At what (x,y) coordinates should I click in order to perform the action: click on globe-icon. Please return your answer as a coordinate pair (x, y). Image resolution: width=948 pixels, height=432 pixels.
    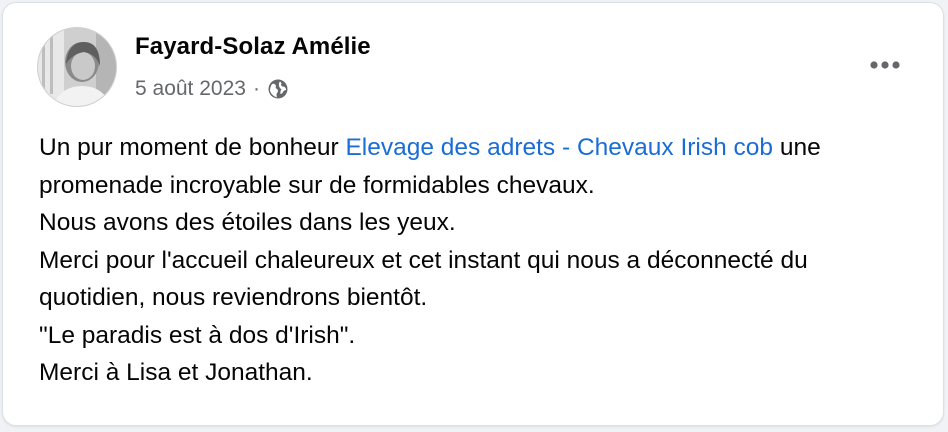
    Looking at the image, I should click on (278, 89).